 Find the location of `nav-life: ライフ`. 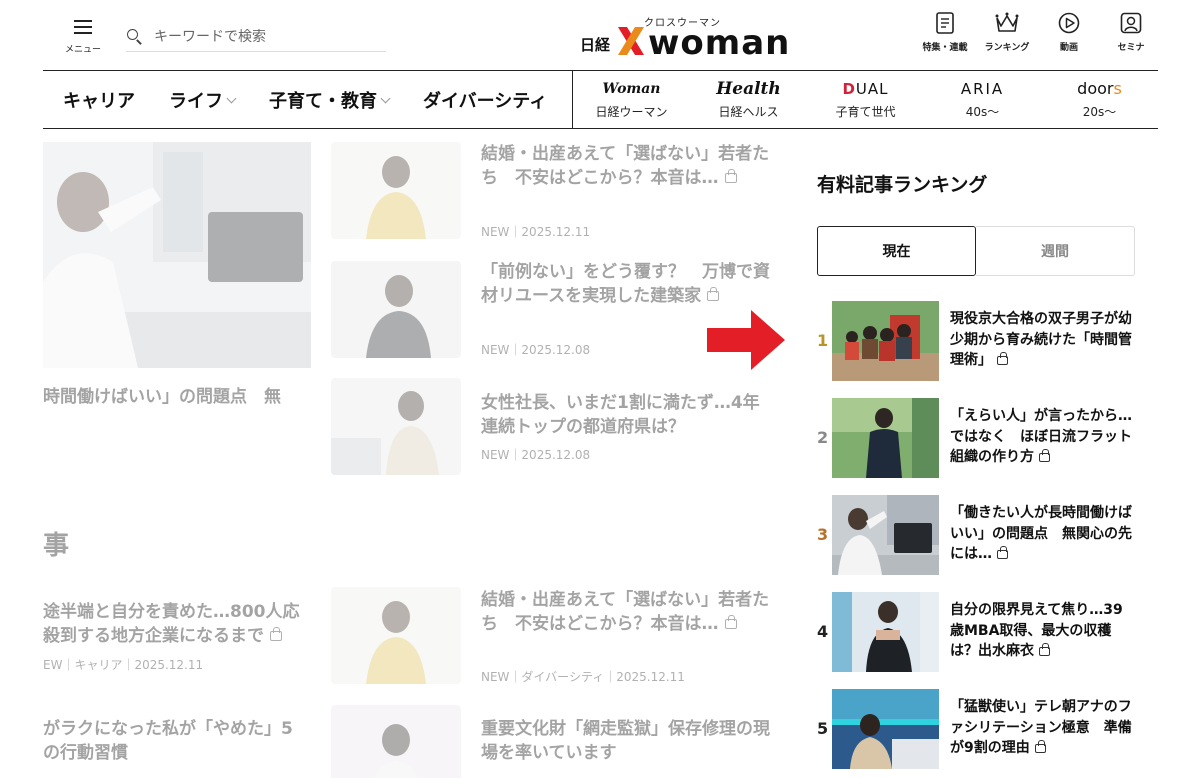

nav-life: ライフ is located at coordinates (203, 100).